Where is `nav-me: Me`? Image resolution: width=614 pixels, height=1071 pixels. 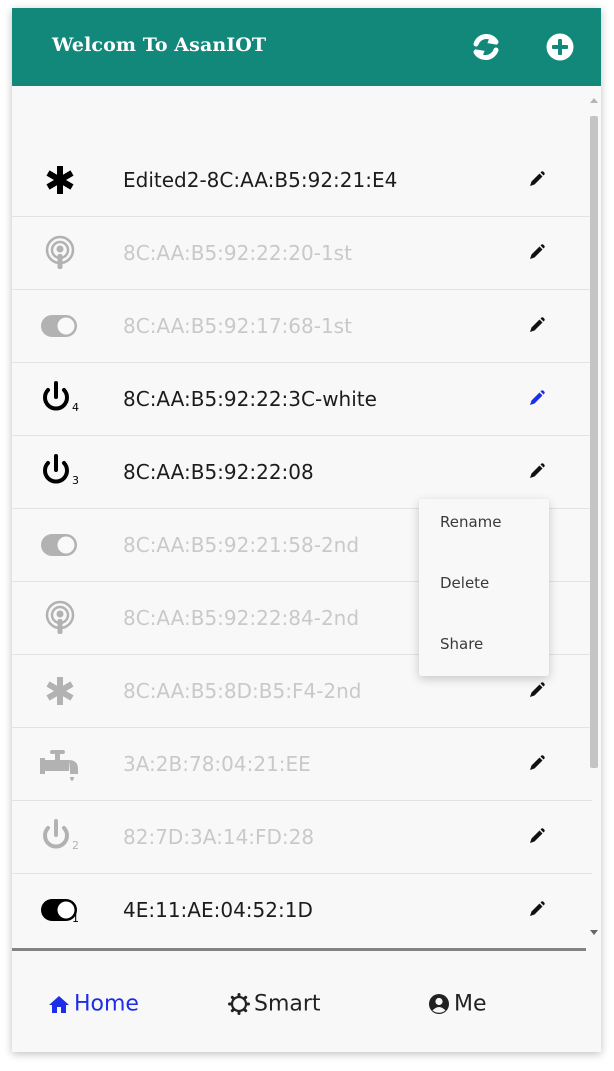 nav-me: Me is located at coordinates (457, 1006).